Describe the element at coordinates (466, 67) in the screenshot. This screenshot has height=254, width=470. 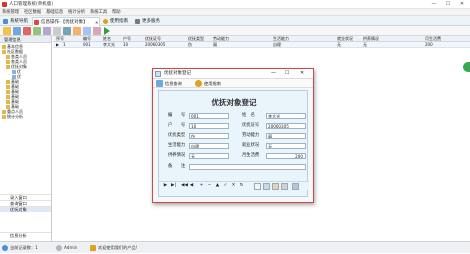
I see `floating-service-icon` at that location.